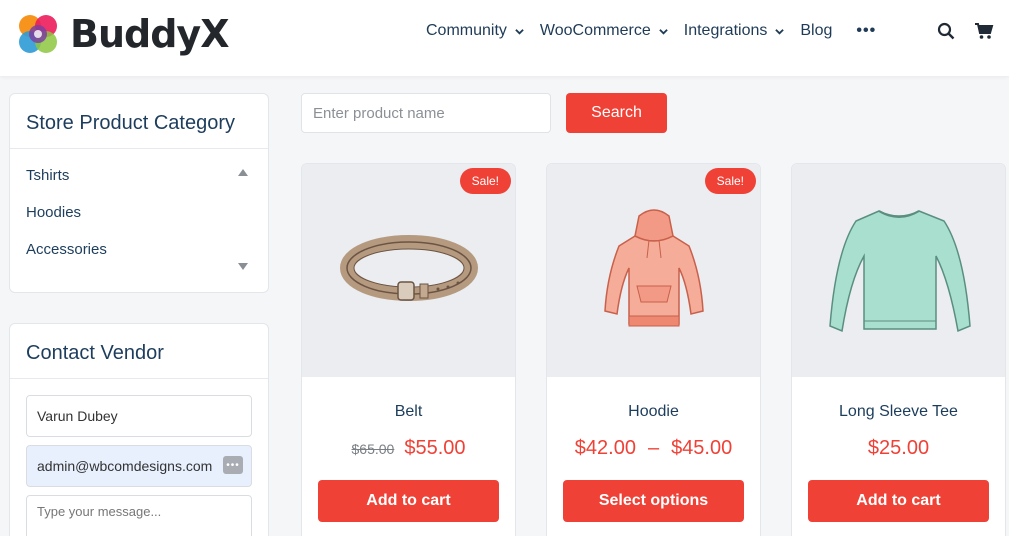  Describe the element at coordinates (139, 249) in the screenshot. I see `category-item-accessories: Accessories` at that location.